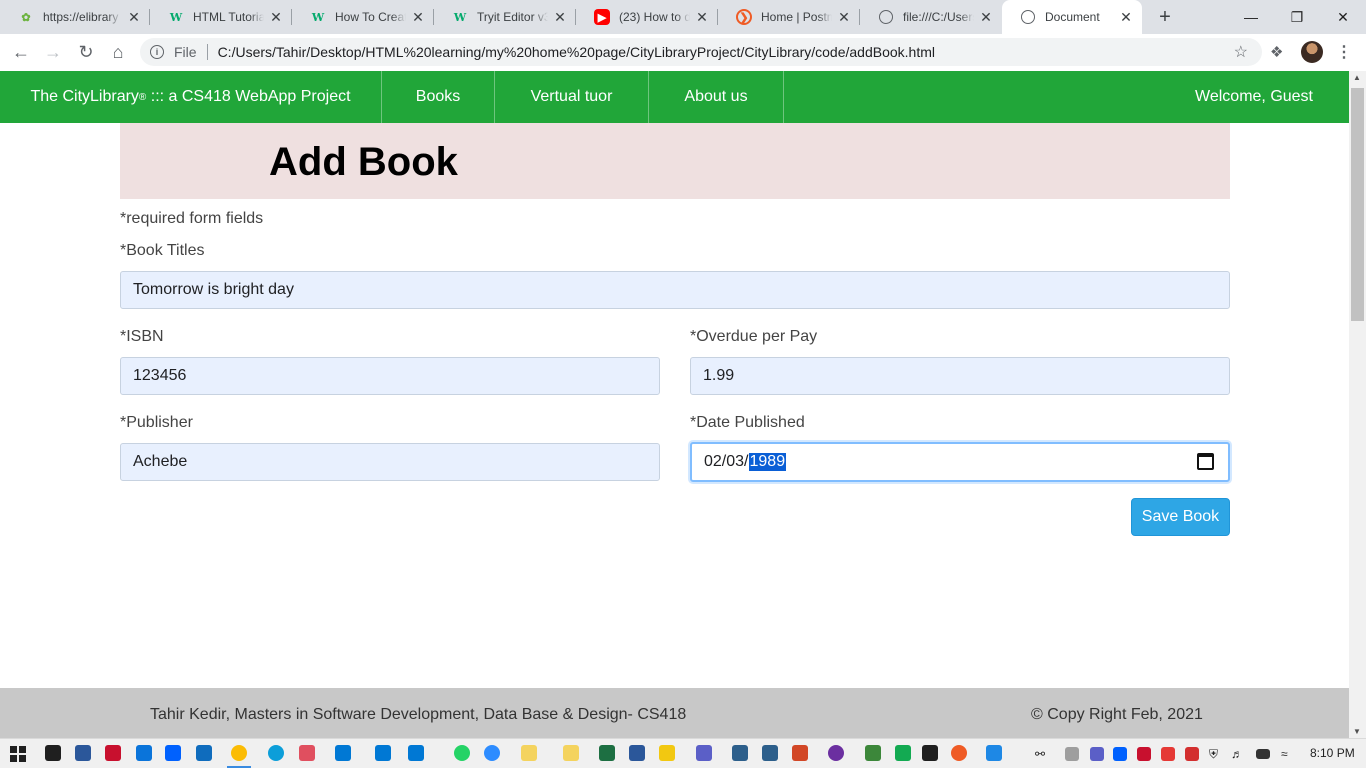 This screenshot has height=768, width=1366. Describe the element at coordinates (873, 753) in the screenshot. I see `nodejs-icon` at that location.